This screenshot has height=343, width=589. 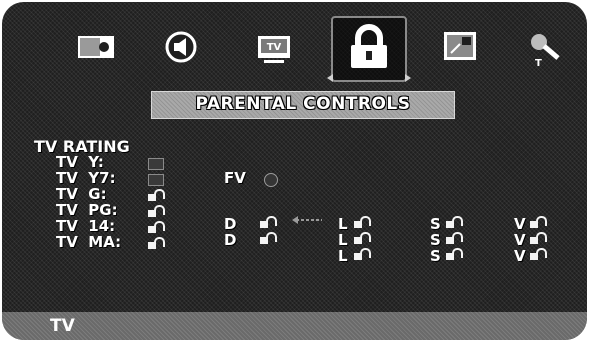 I want to click on lock-menu-item, so click(x=369, y=49).